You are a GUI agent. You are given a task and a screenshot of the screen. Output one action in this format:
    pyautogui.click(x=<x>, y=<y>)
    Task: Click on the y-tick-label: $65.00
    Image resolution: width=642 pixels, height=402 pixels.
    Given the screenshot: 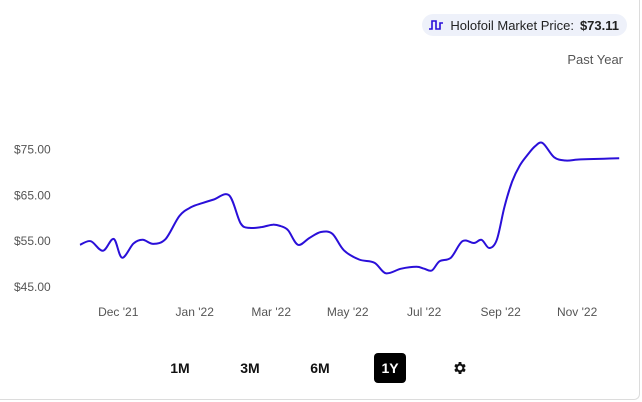 What is the action you would take?
    pyautogui.click(x=32, y=195)
    